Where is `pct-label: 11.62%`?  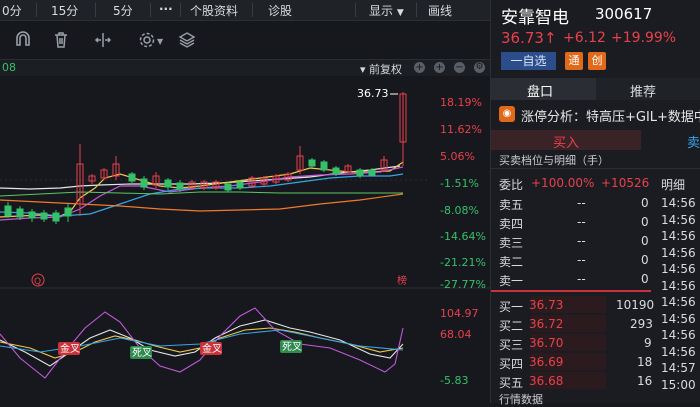
pct-label: 11.62% is located at coordinates (461, 129).